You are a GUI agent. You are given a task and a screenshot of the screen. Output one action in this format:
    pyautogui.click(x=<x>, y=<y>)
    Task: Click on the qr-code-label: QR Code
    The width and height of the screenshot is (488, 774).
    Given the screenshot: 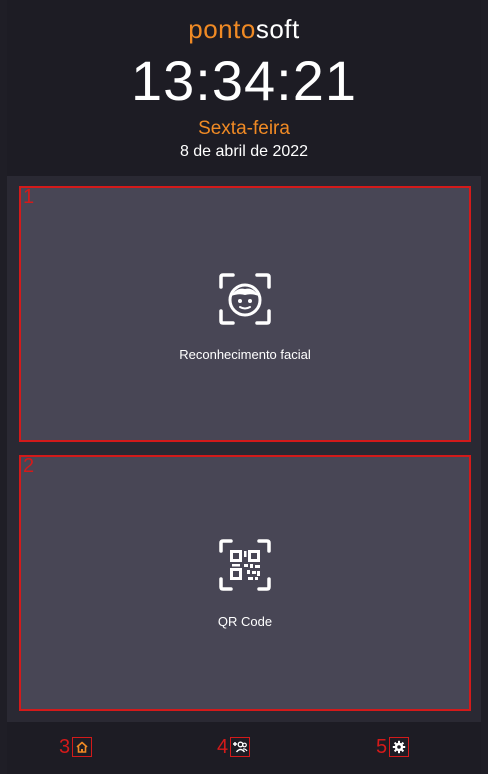 What is the action you would take?
    pyautogui.click(x=245, y=621)
    